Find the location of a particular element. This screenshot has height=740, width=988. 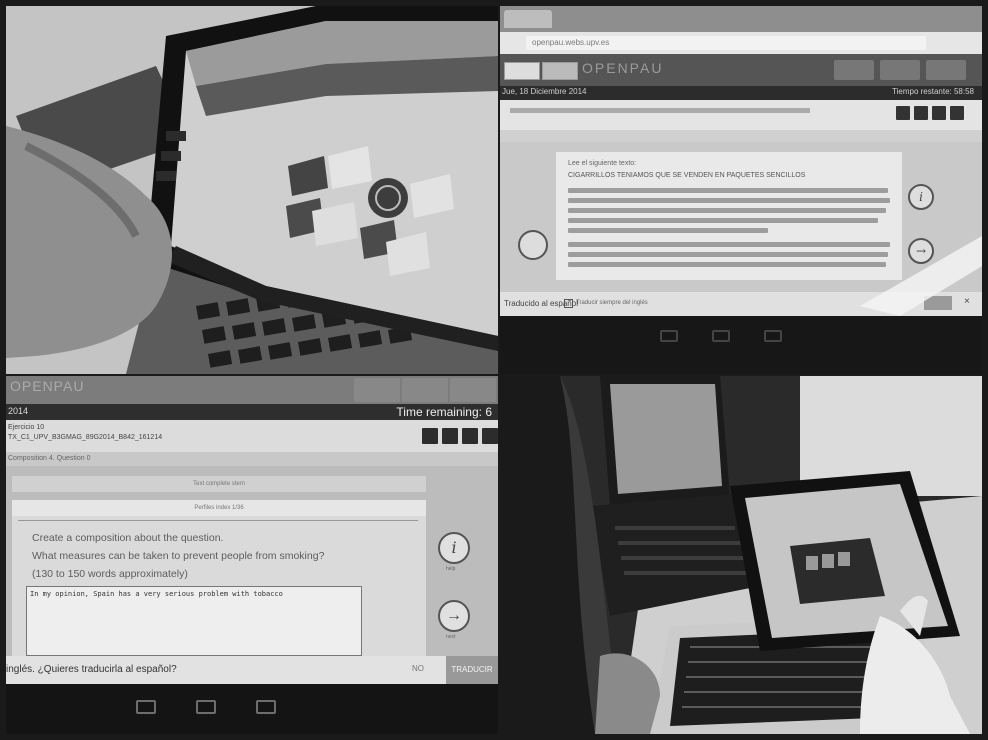

exercise-number: Ejercicio 10 is located at coordinates (26, 427).